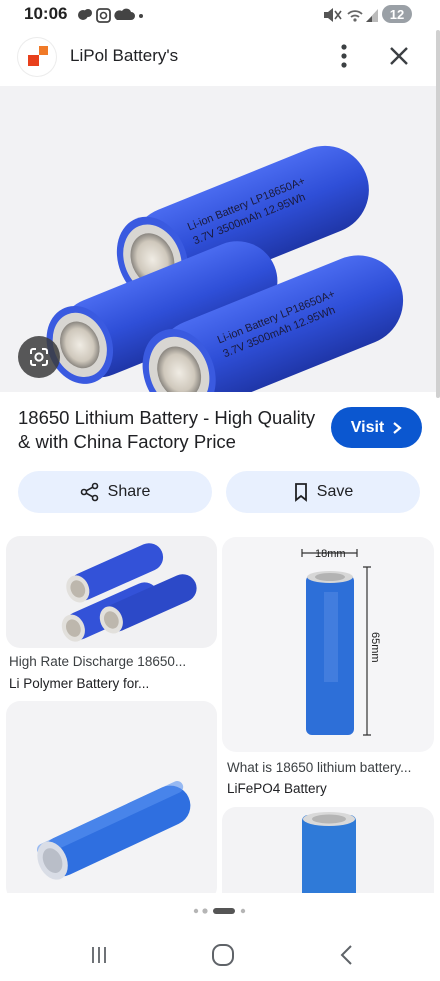  What do you see at coordinates (220, 58) in the screenshot?
I see `header: LiPol Battery's` at bounding box center [220, 58].